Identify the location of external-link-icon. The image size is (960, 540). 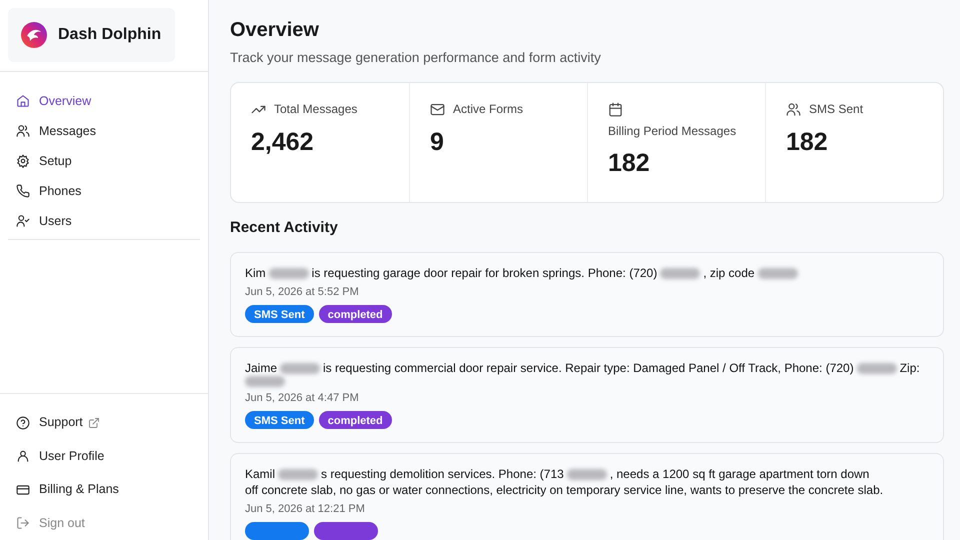
(94, 422).